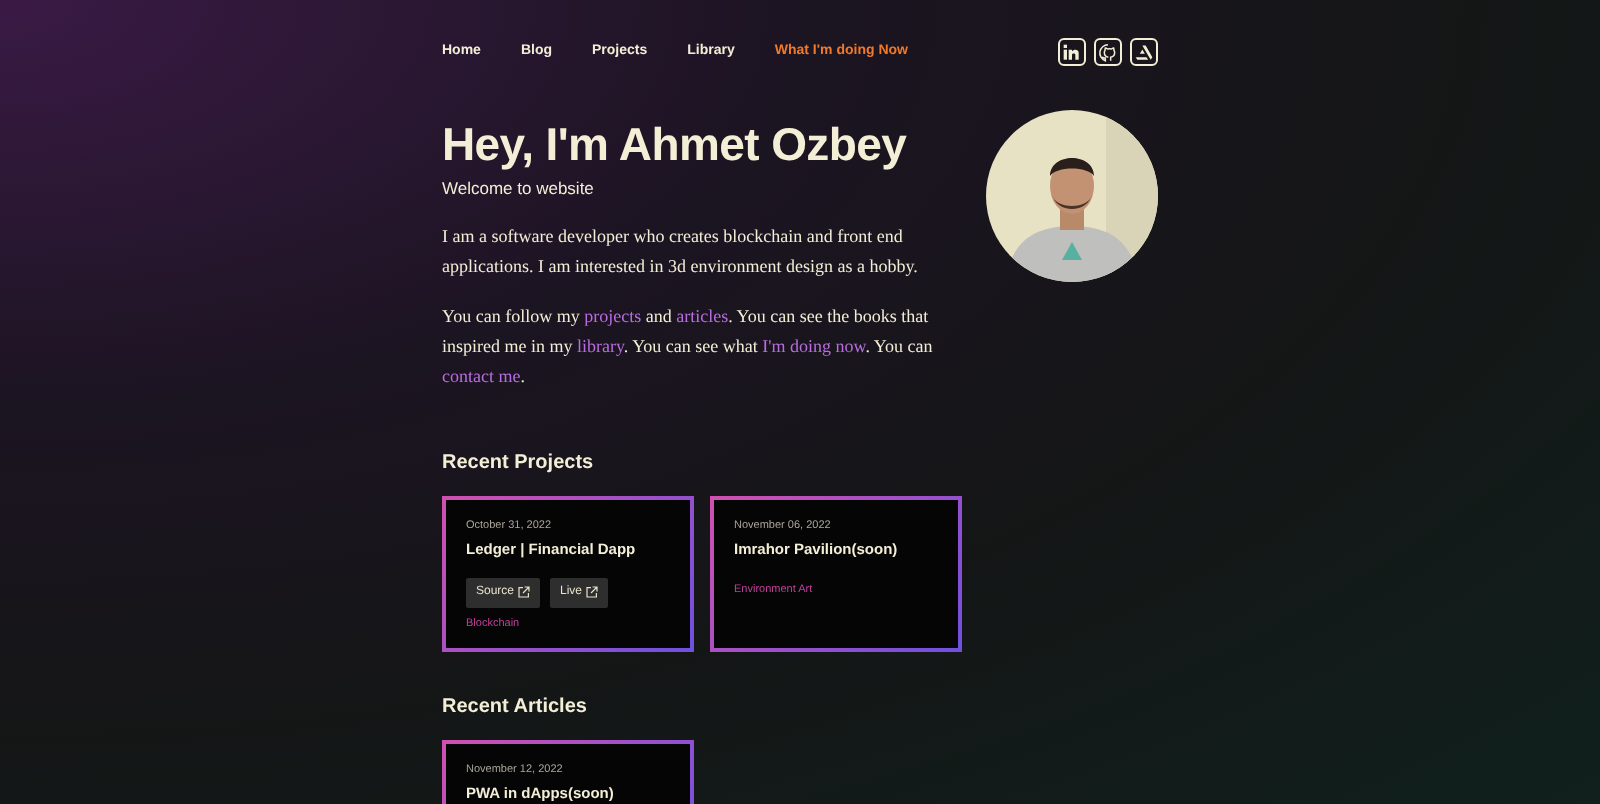 The width and height of the screenshot is (1600, 804). I want to click on intro-paragraph: You can follow my projects and articles. You can see the books that inspired me in my library. You can see what I'm doing now. You can contact me., so click(688, 347).